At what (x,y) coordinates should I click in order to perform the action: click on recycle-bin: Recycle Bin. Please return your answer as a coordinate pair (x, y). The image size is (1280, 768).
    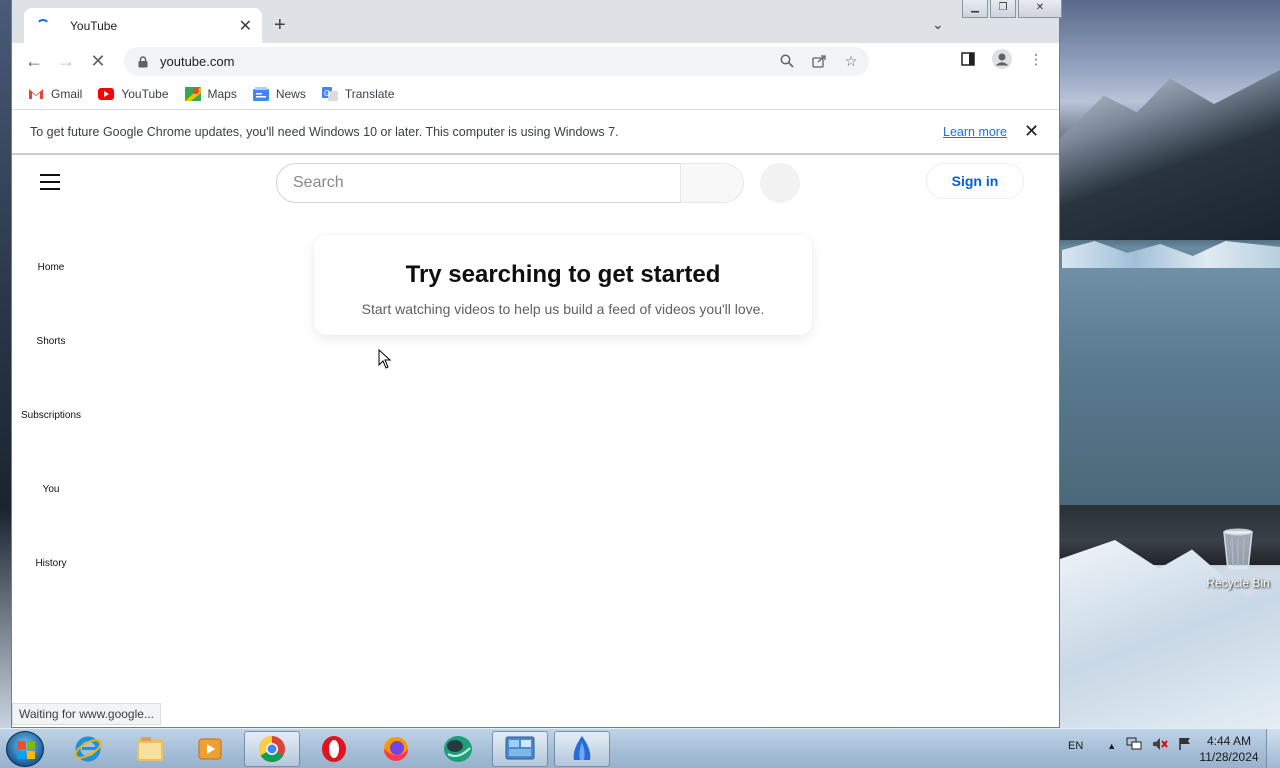
    Looking at the image, I should click on (1238, 558).